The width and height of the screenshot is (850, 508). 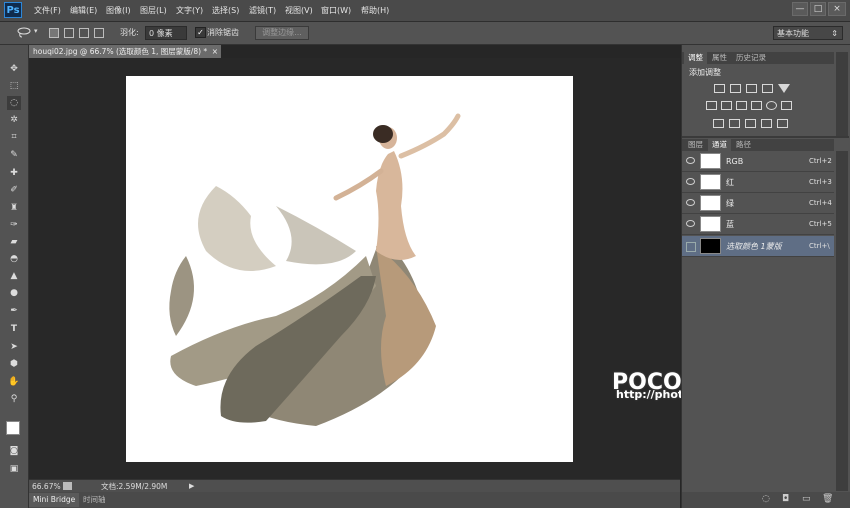 What do you see at coordinates (375, 10) in the screenshot?
I see `menu-help: 帮助(H)` at bounding box center [375, 10].